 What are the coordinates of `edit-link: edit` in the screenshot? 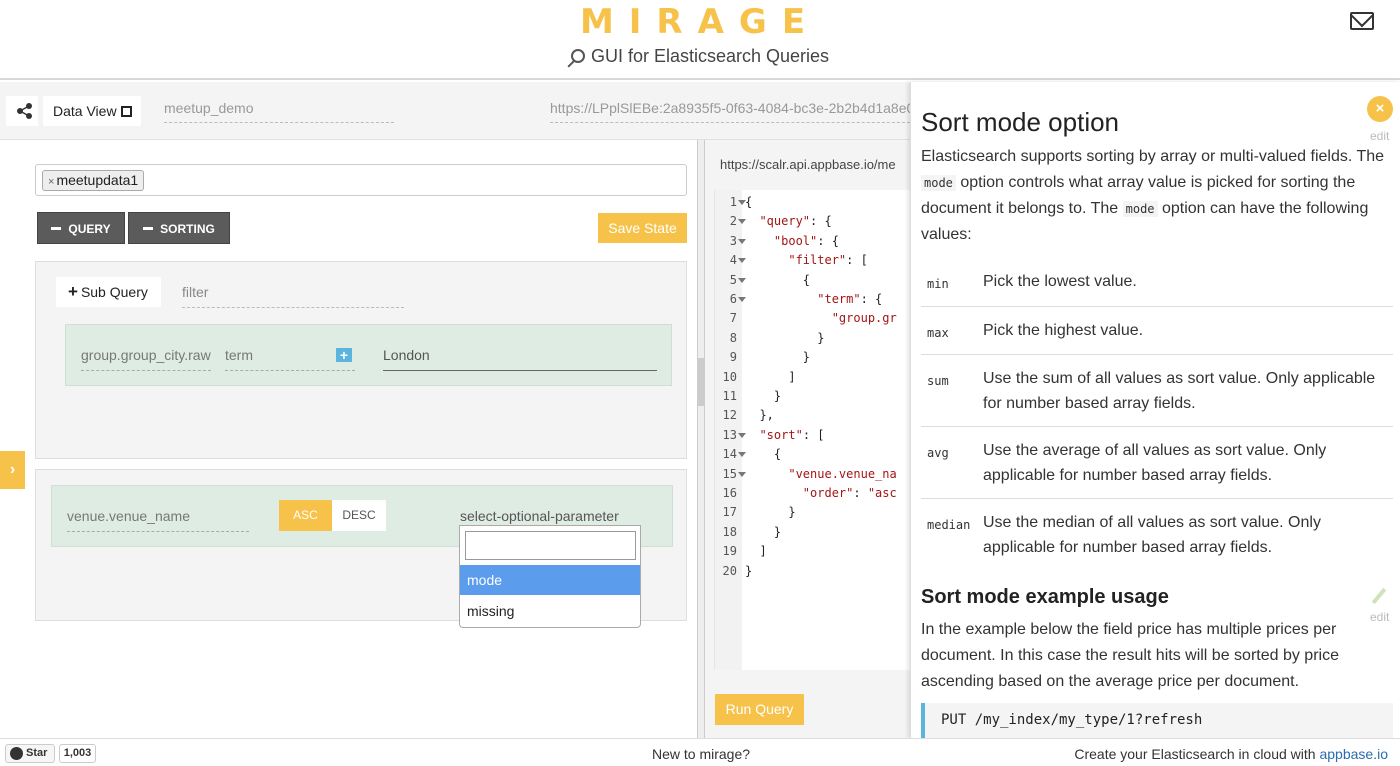 It's located at (1379, 136).